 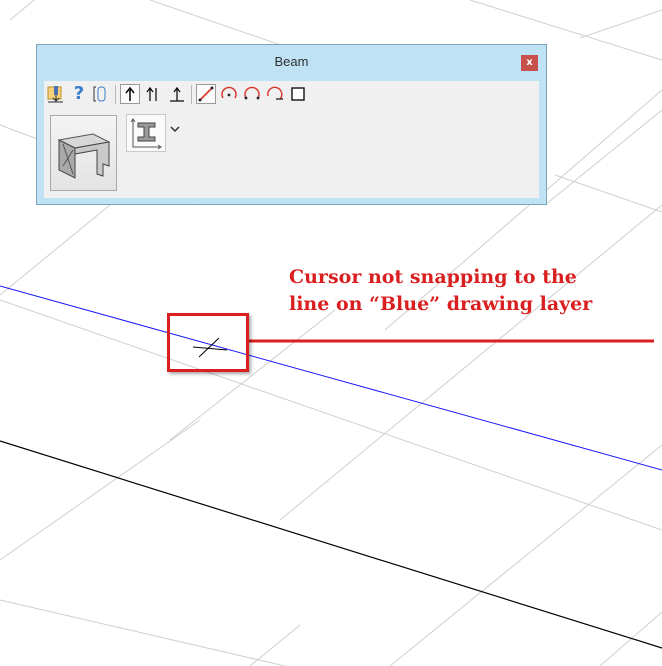 What do you see at coordinates (298, 94) in the screenshot?
I see `rectangle-icon` at bounding box center [298, 94].